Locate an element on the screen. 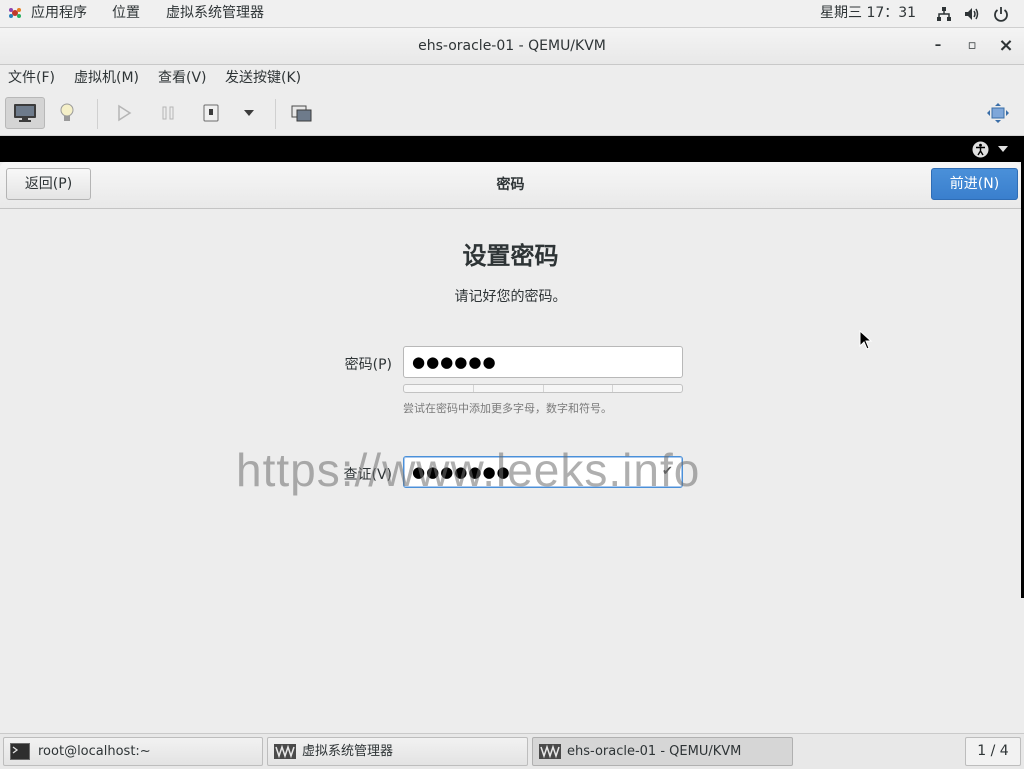 This screenshot has height=769, width=1024. accessibility-menu-arrow-icon is located at coordinates (1003, 149).